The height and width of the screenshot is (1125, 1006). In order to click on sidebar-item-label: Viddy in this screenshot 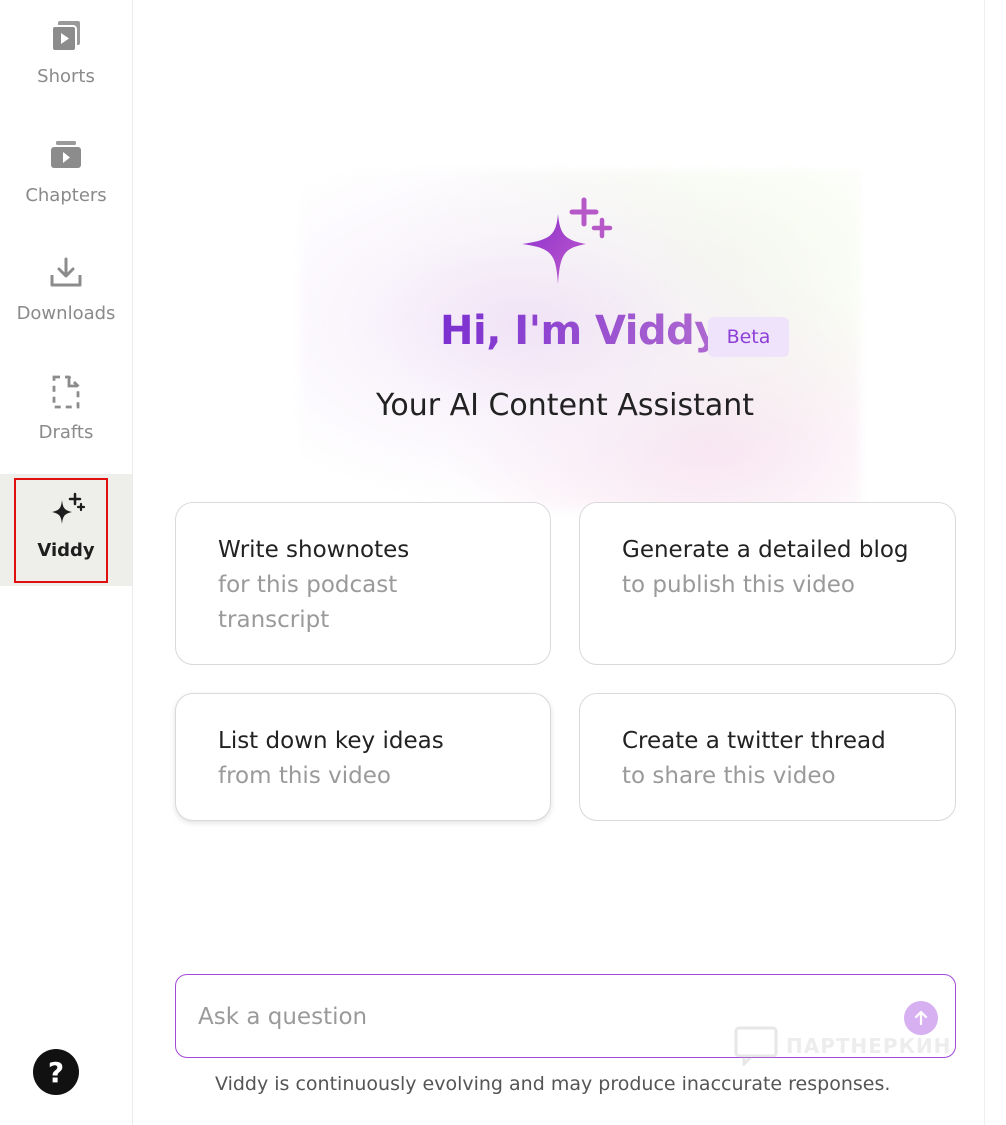, I will do `click(66, 550)`.